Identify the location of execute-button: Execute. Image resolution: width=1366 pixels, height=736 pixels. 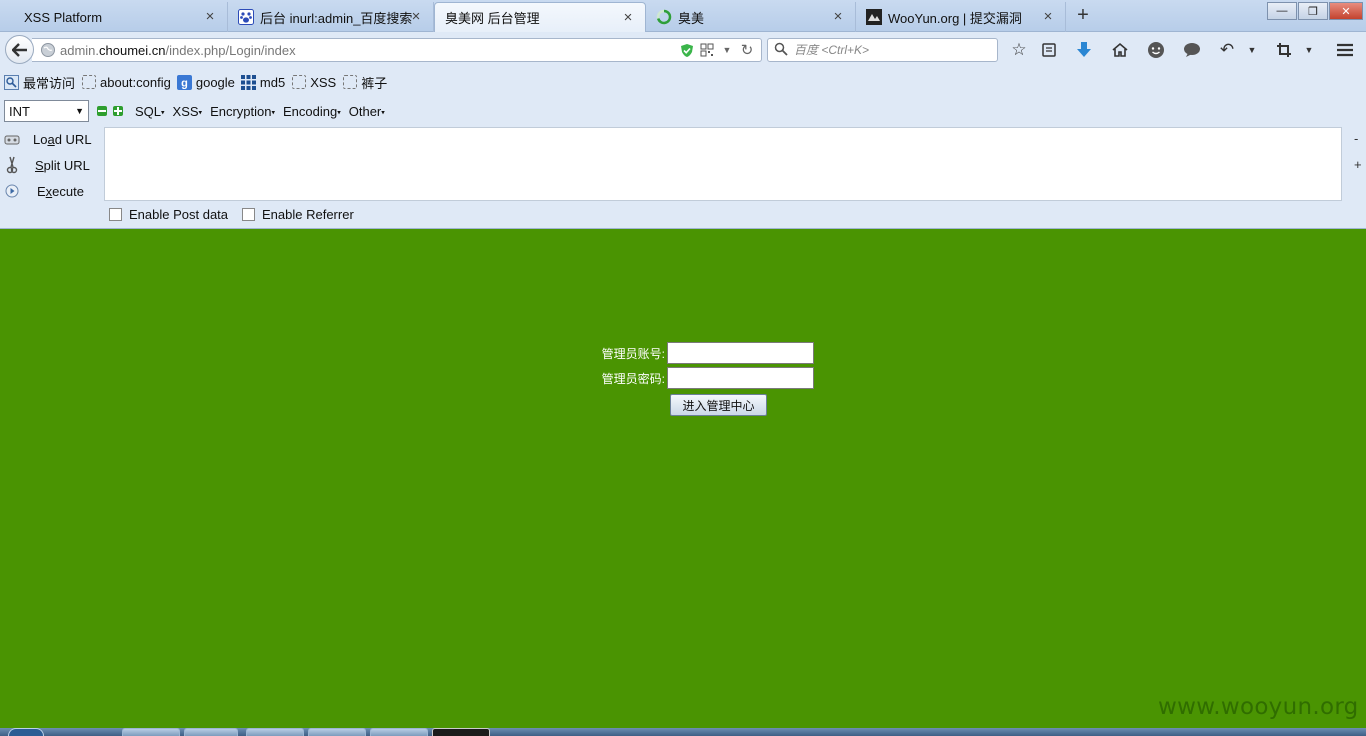
(50, 191).